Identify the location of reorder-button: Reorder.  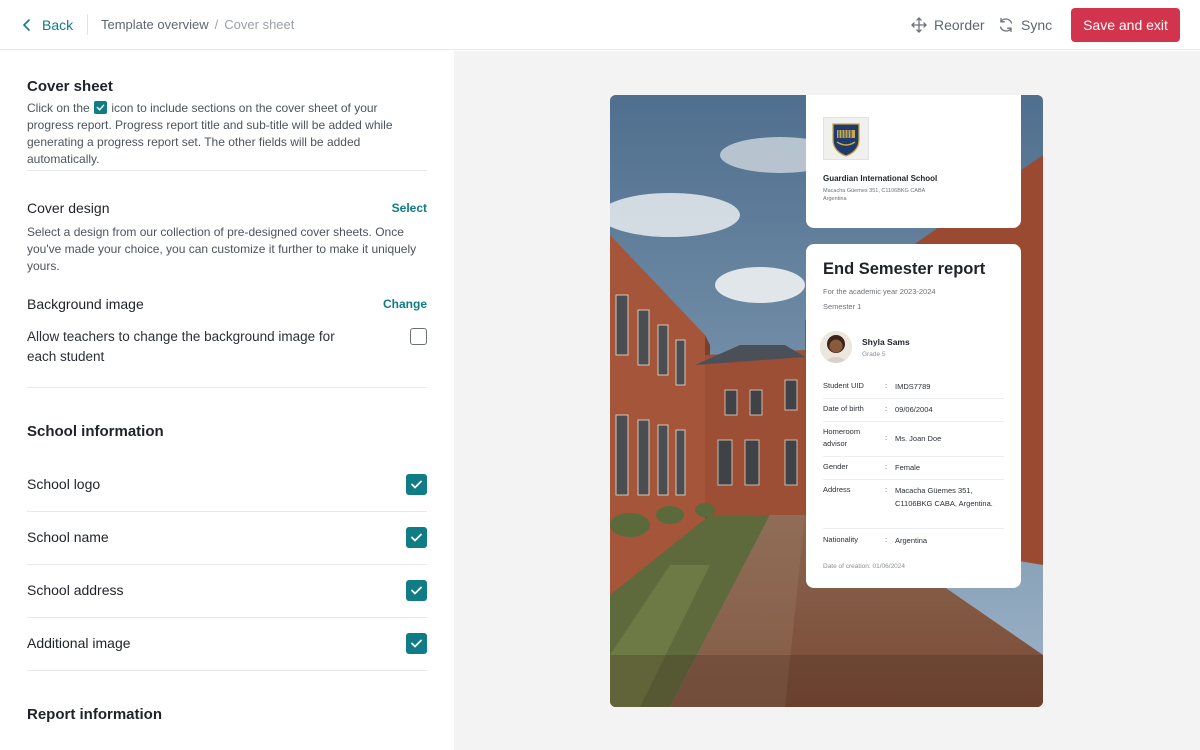
(948, 25).